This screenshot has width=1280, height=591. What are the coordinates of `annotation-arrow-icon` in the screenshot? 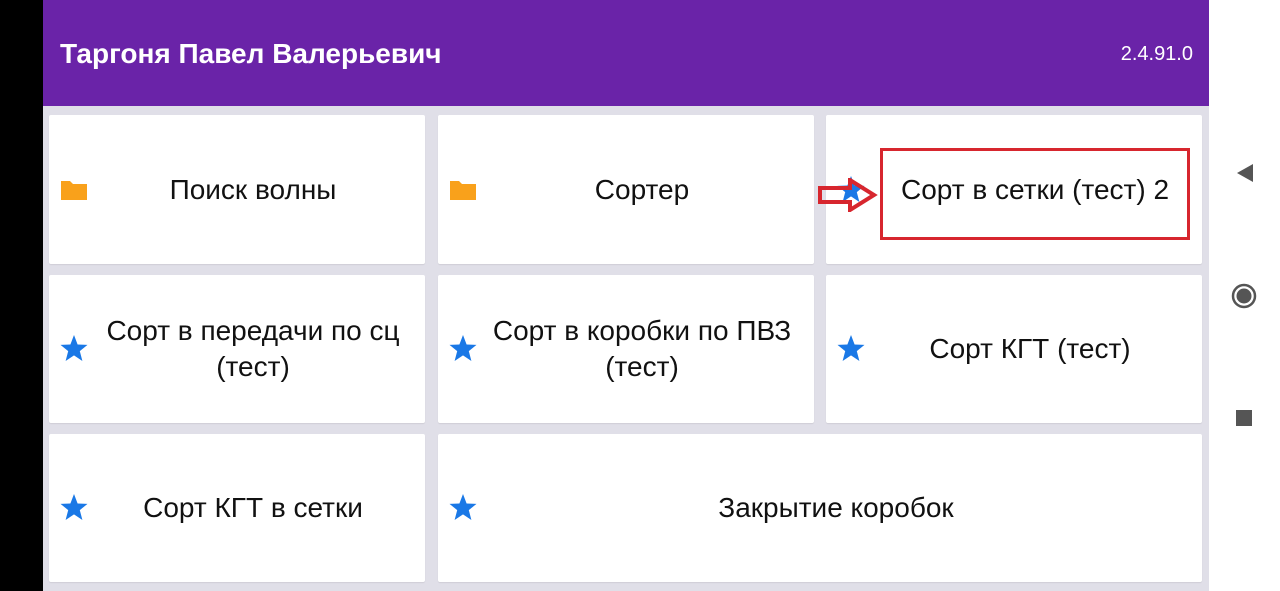 It's located at (848, 195).